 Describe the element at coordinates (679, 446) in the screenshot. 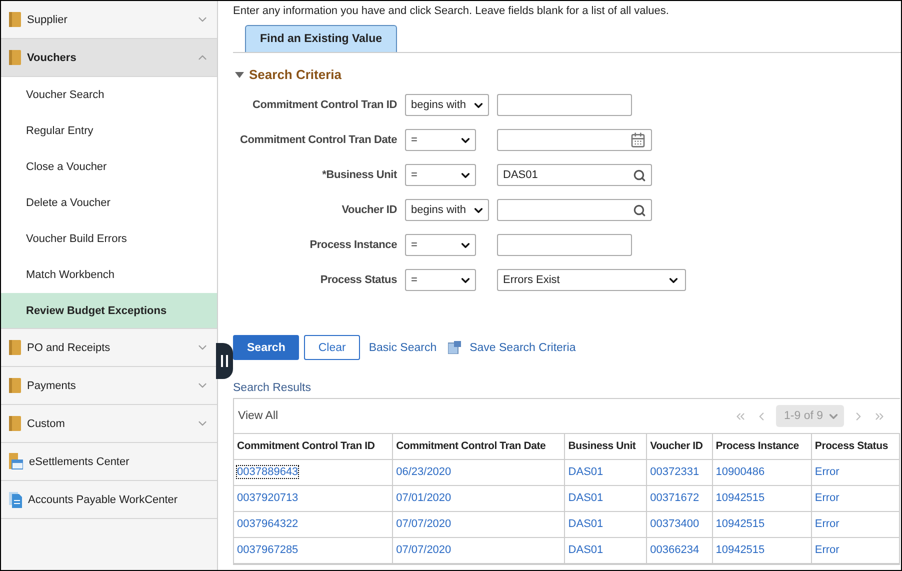

I see `column-header: Voucher ID` at that location.